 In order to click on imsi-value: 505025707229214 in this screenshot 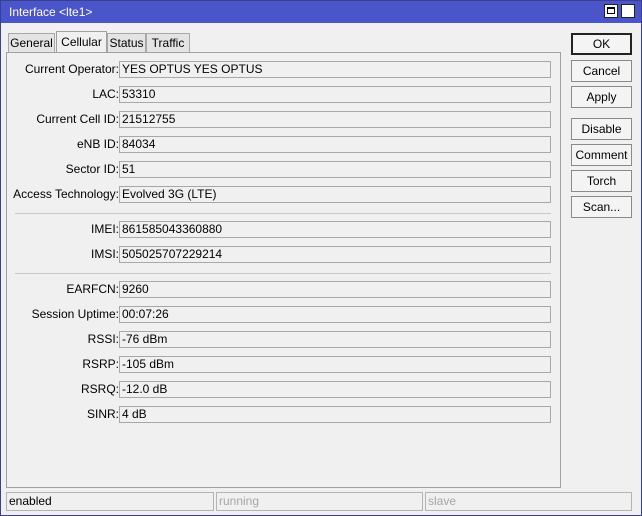, I will do `click(335, 254)`.